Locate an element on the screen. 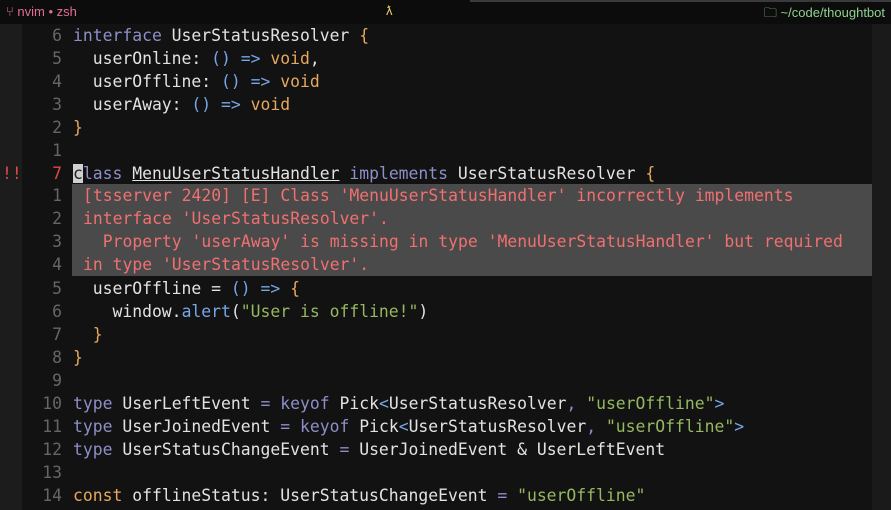 Image resolution: width=891 pixels, height=510 pixels. line-number: 13 is located at coordinates (52, 472).